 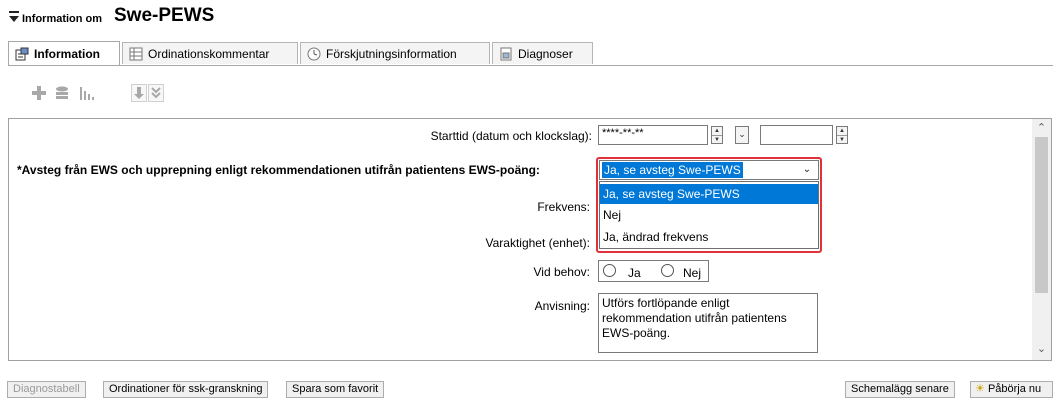 I want to click on tab-information: Information, so click(x=64, y=53).